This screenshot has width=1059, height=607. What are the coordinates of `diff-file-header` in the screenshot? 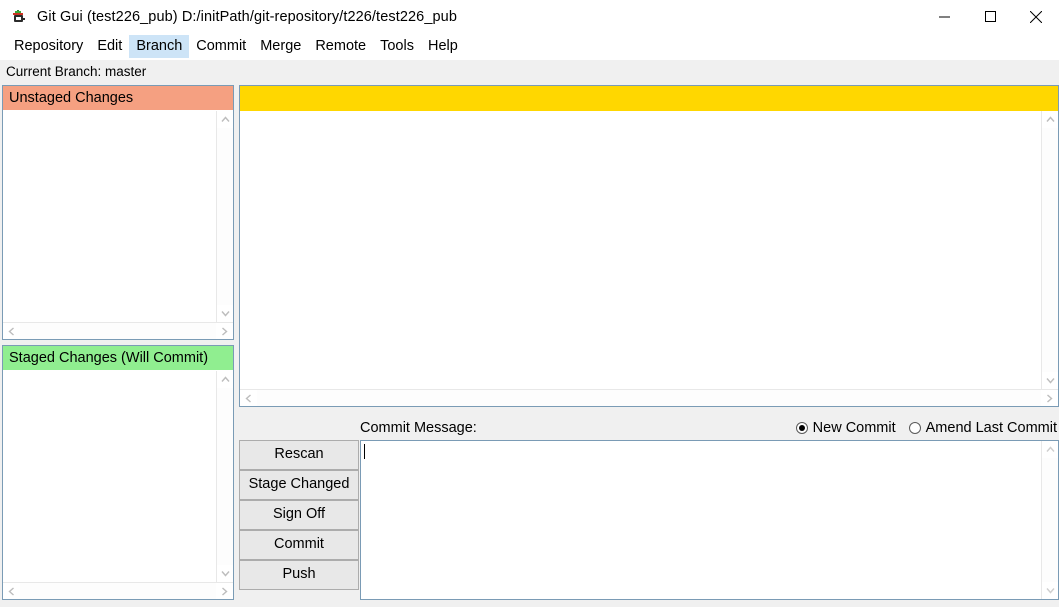 It's located at (649, 98).